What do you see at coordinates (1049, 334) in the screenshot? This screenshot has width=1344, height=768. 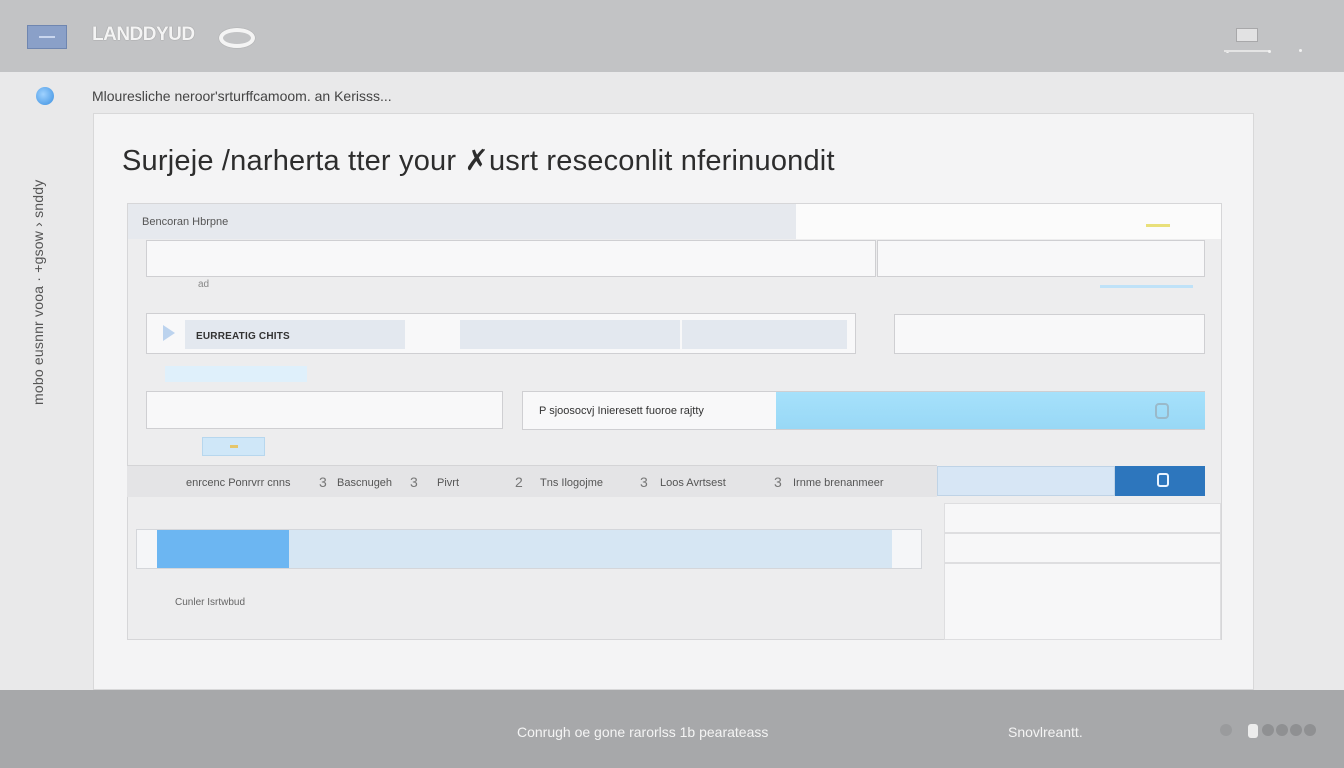 I see `side-text-field` at bounding box center [1049, 334].